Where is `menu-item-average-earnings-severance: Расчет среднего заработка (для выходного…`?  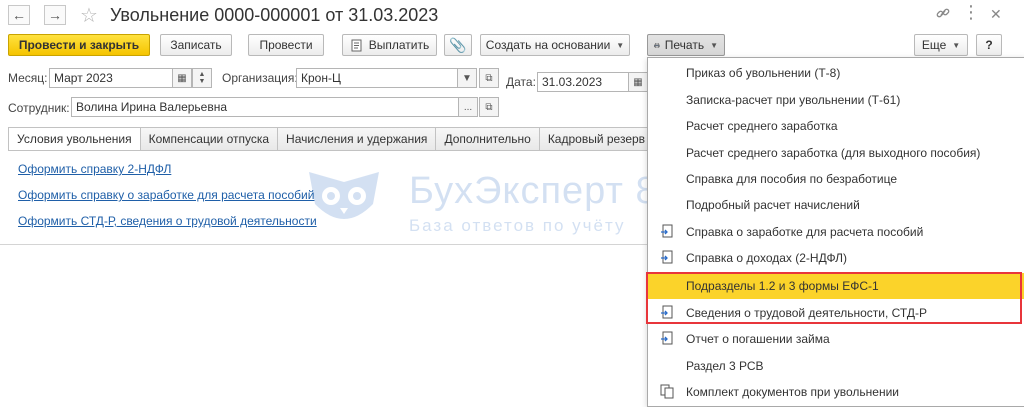 menu-item-average-earnings-severance: Расчет среднего заработка (для выходного… is located at coordinates (836, 153).